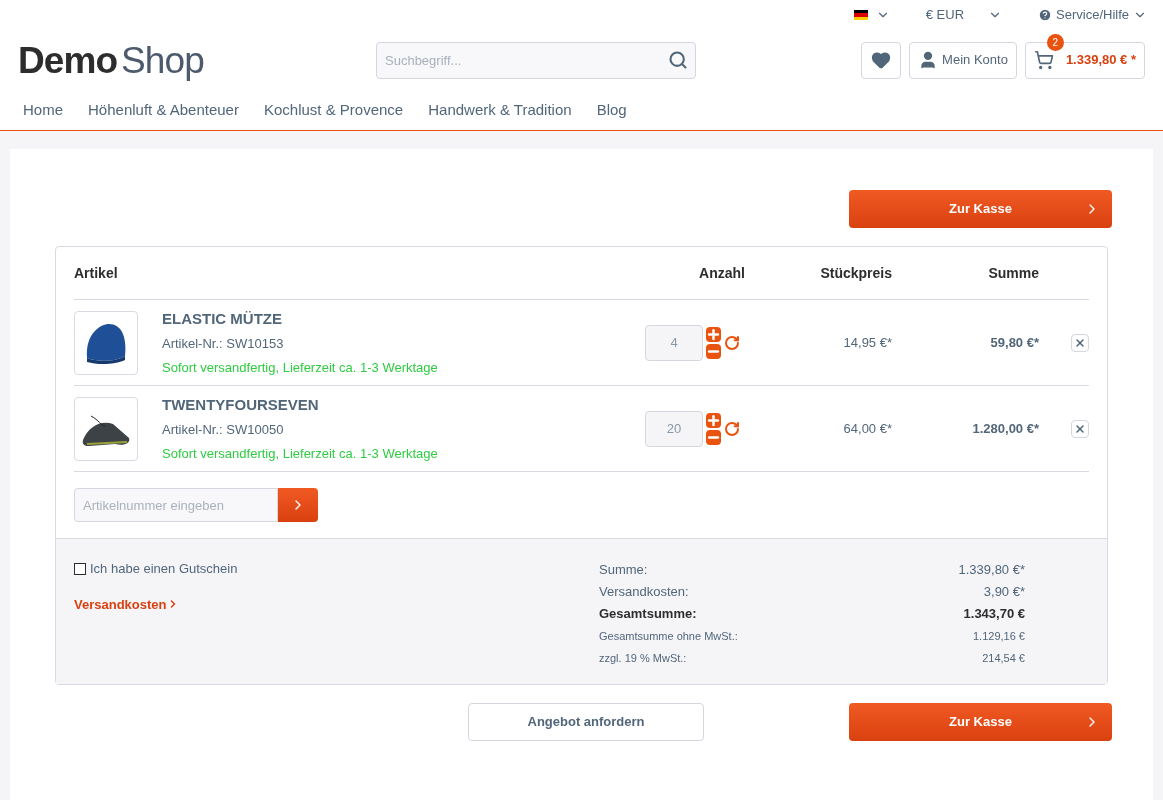 The image size is (1163, 800). What do you see at coordinates (648, 614) in the screenshot?
I see `summary-label: Gesamtsumme:` at bounding box center [648, 614].